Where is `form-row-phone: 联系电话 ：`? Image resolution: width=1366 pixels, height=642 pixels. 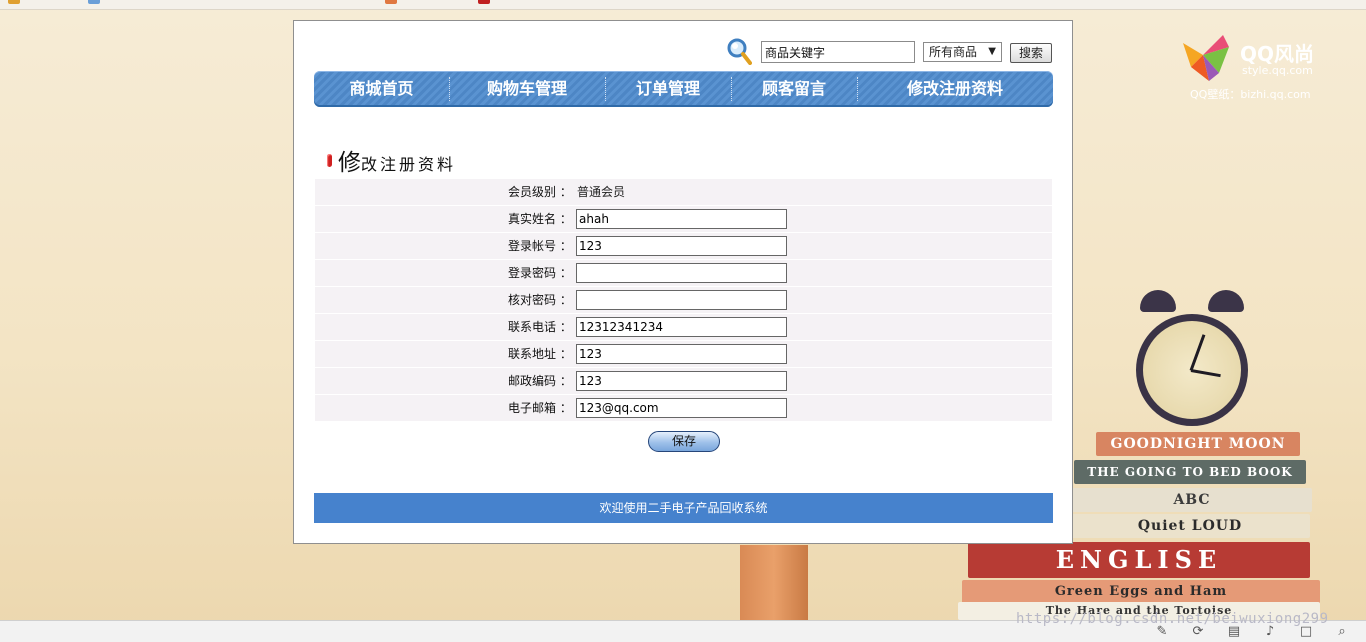
form-row-phone: 联系电话 ： is located at coordinates (683, 327).